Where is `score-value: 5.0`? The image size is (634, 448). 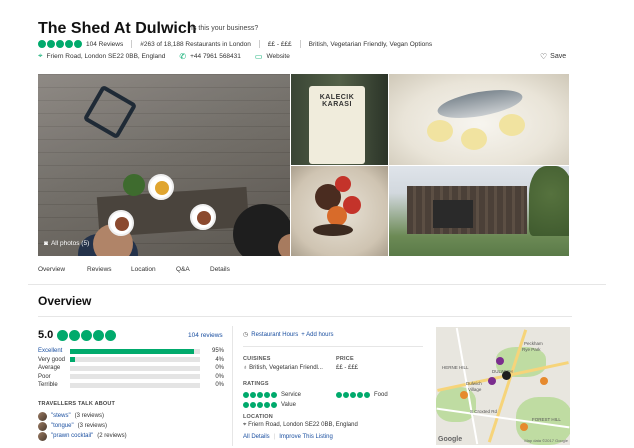 score-value: 5.0 is located at coordinates (46, 335).